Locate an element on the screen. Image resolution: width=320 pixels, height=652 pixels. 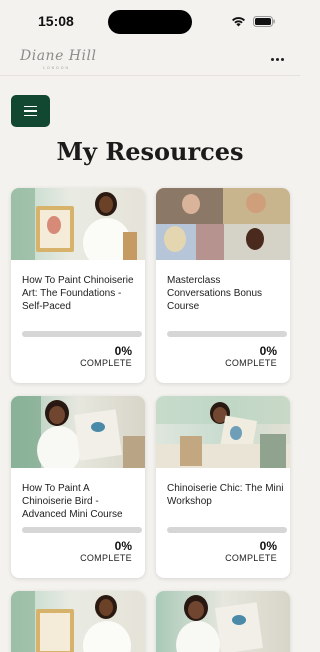
course-title: Chinoiserie Chic: The Mini Workshop is located at coordinates (225, 495).